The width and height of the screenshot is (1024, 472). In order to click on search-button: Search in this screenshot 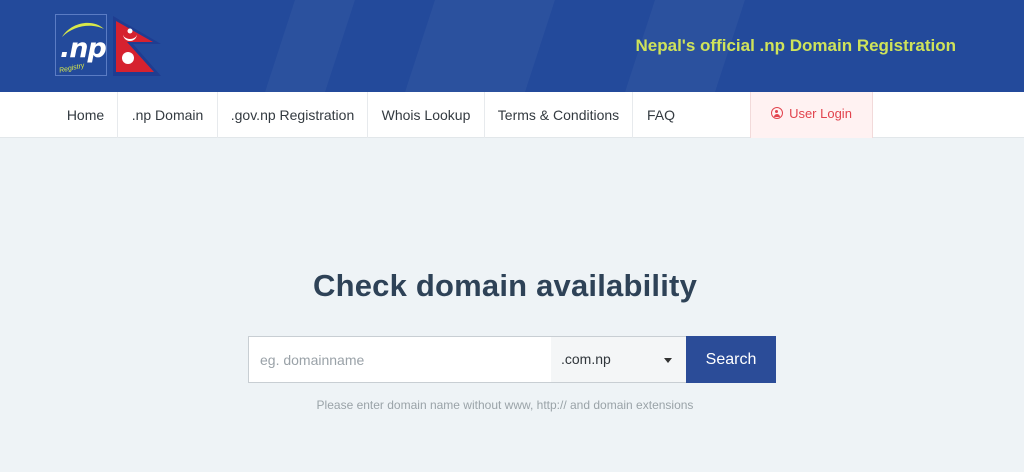, I will do `click(731, 359)`.